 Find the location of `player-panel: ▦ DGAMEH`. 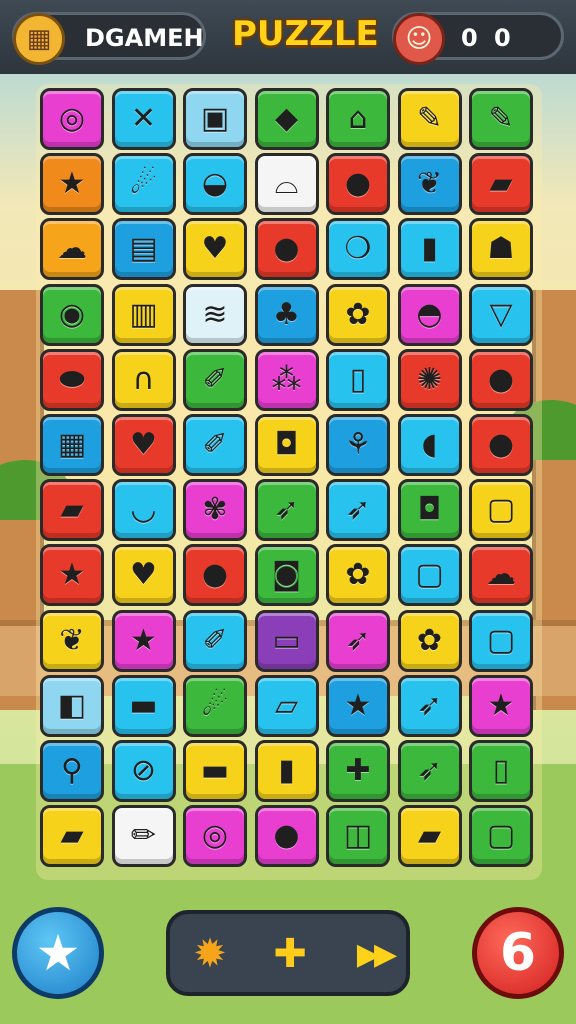

player-panel: ▦ DGAMEH is located at coordinates (109, 38).